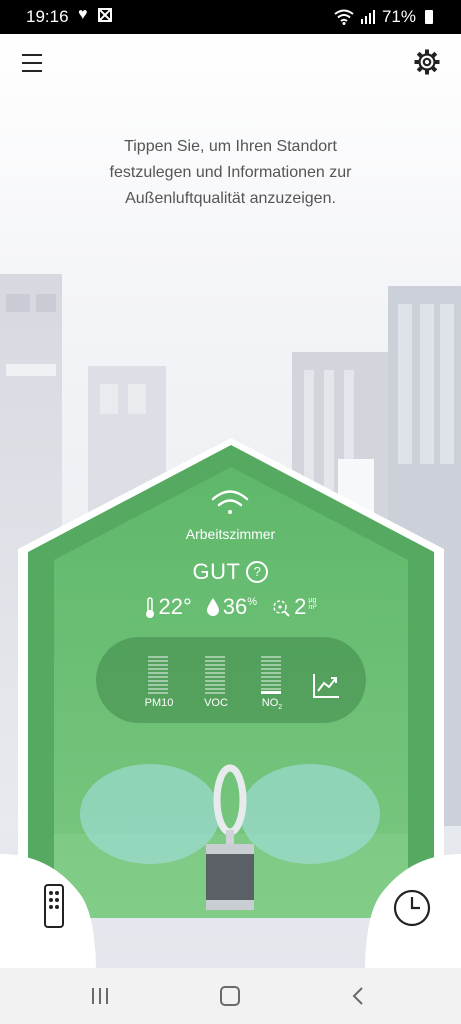 This screenshot has width=461, height=1024. I want to click on heart-icon: ♥, so click(83, 14).